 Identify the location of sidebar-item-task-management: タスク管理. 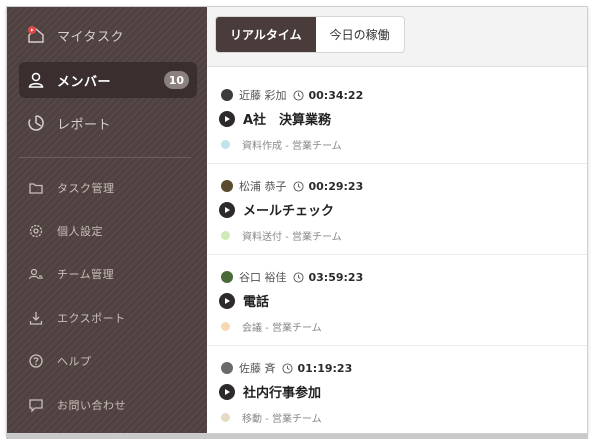
(108, 188).